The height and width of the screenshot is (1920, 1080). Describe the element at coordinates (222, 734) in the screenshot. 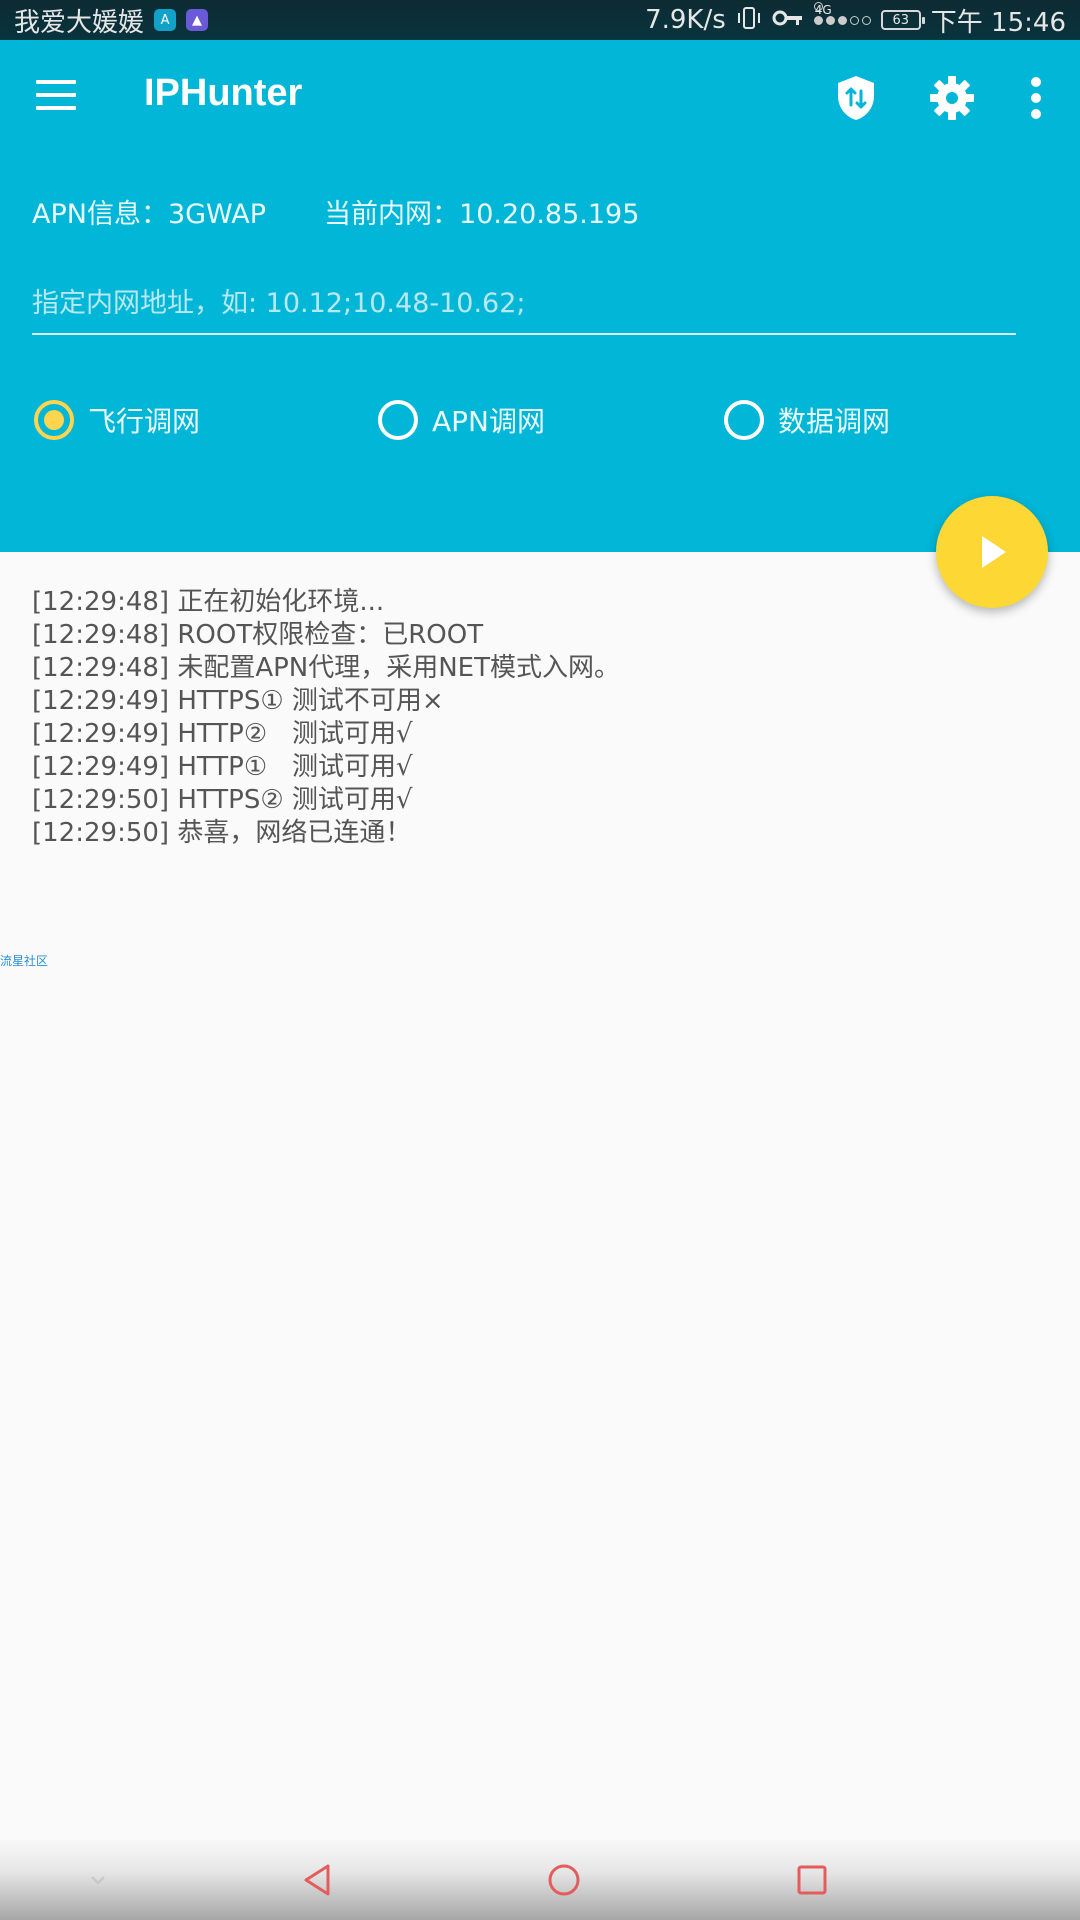

I see `log-line: [12:29:49] HTTP② 测试可用√` at that location.